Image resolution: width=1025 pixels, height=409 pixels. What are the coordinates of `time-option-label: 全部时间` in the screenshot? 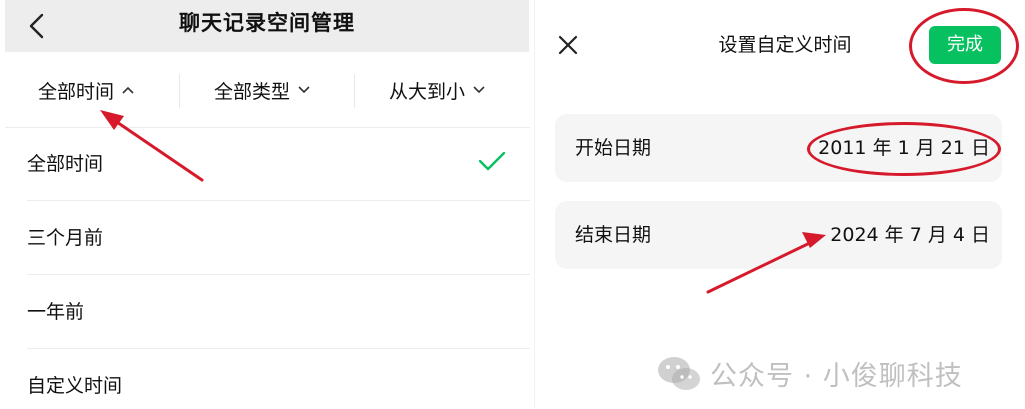 It's located at (65, 164).